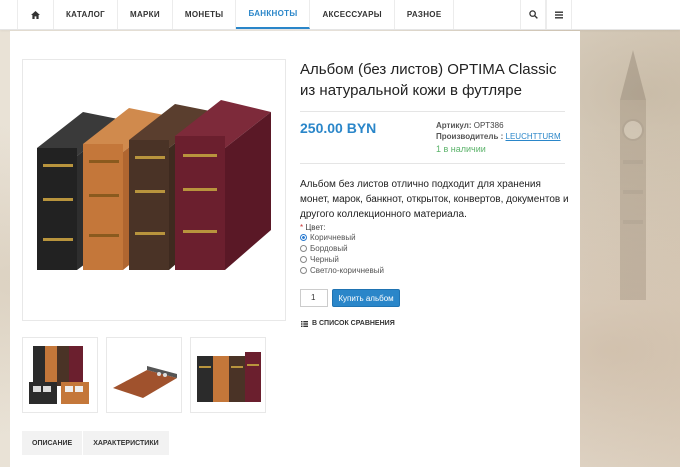 This screenshot has height=467, width=680. I want to click on product-tabs: ОПИСАНИЕ ХАРАКТЕРИСТИКИ, so click(95, 443).